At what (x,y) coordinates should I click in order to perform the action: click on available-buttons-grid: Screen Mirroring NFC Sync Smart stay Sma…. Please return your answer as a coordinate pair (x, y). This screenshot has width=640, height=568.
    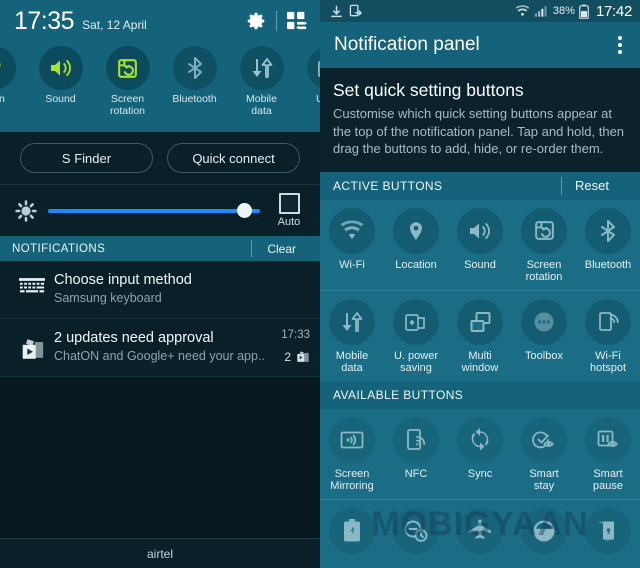
    Looking at the image, I should click on (480, 486).